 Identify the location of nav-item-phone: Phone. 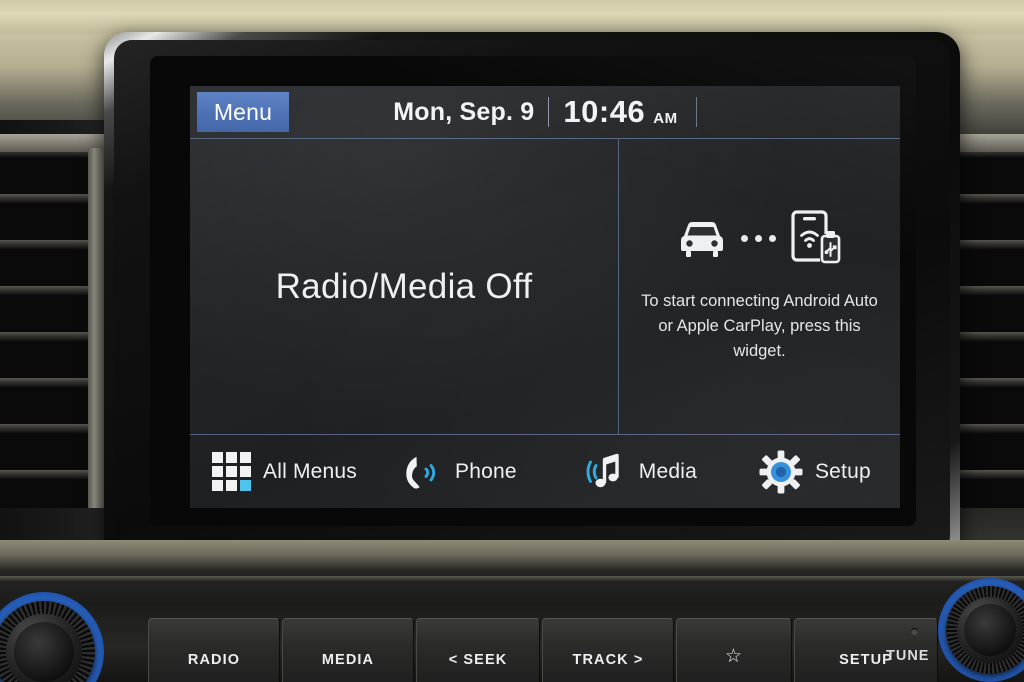
(458, 471).